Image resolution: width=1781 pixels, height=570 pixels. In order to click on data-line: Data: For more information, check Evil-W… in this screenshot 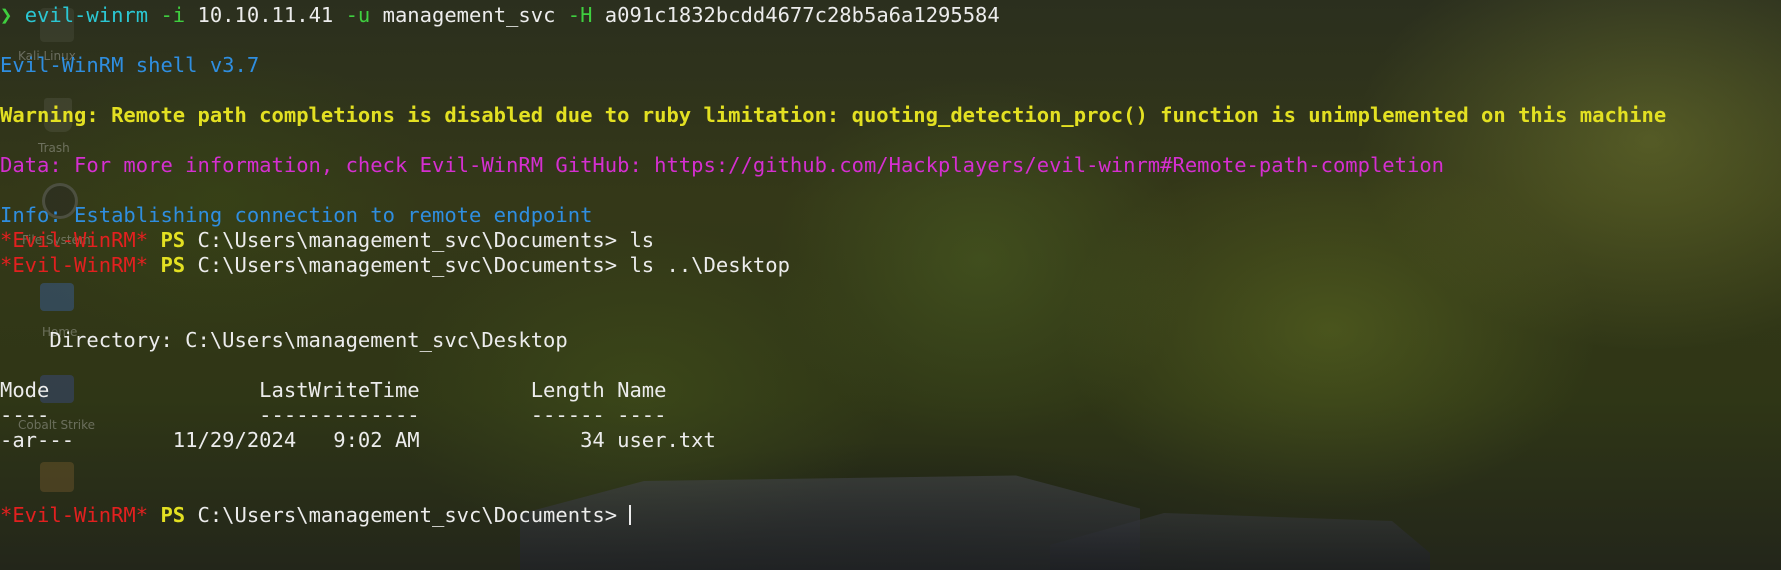, I will do `click(722, 165)`.